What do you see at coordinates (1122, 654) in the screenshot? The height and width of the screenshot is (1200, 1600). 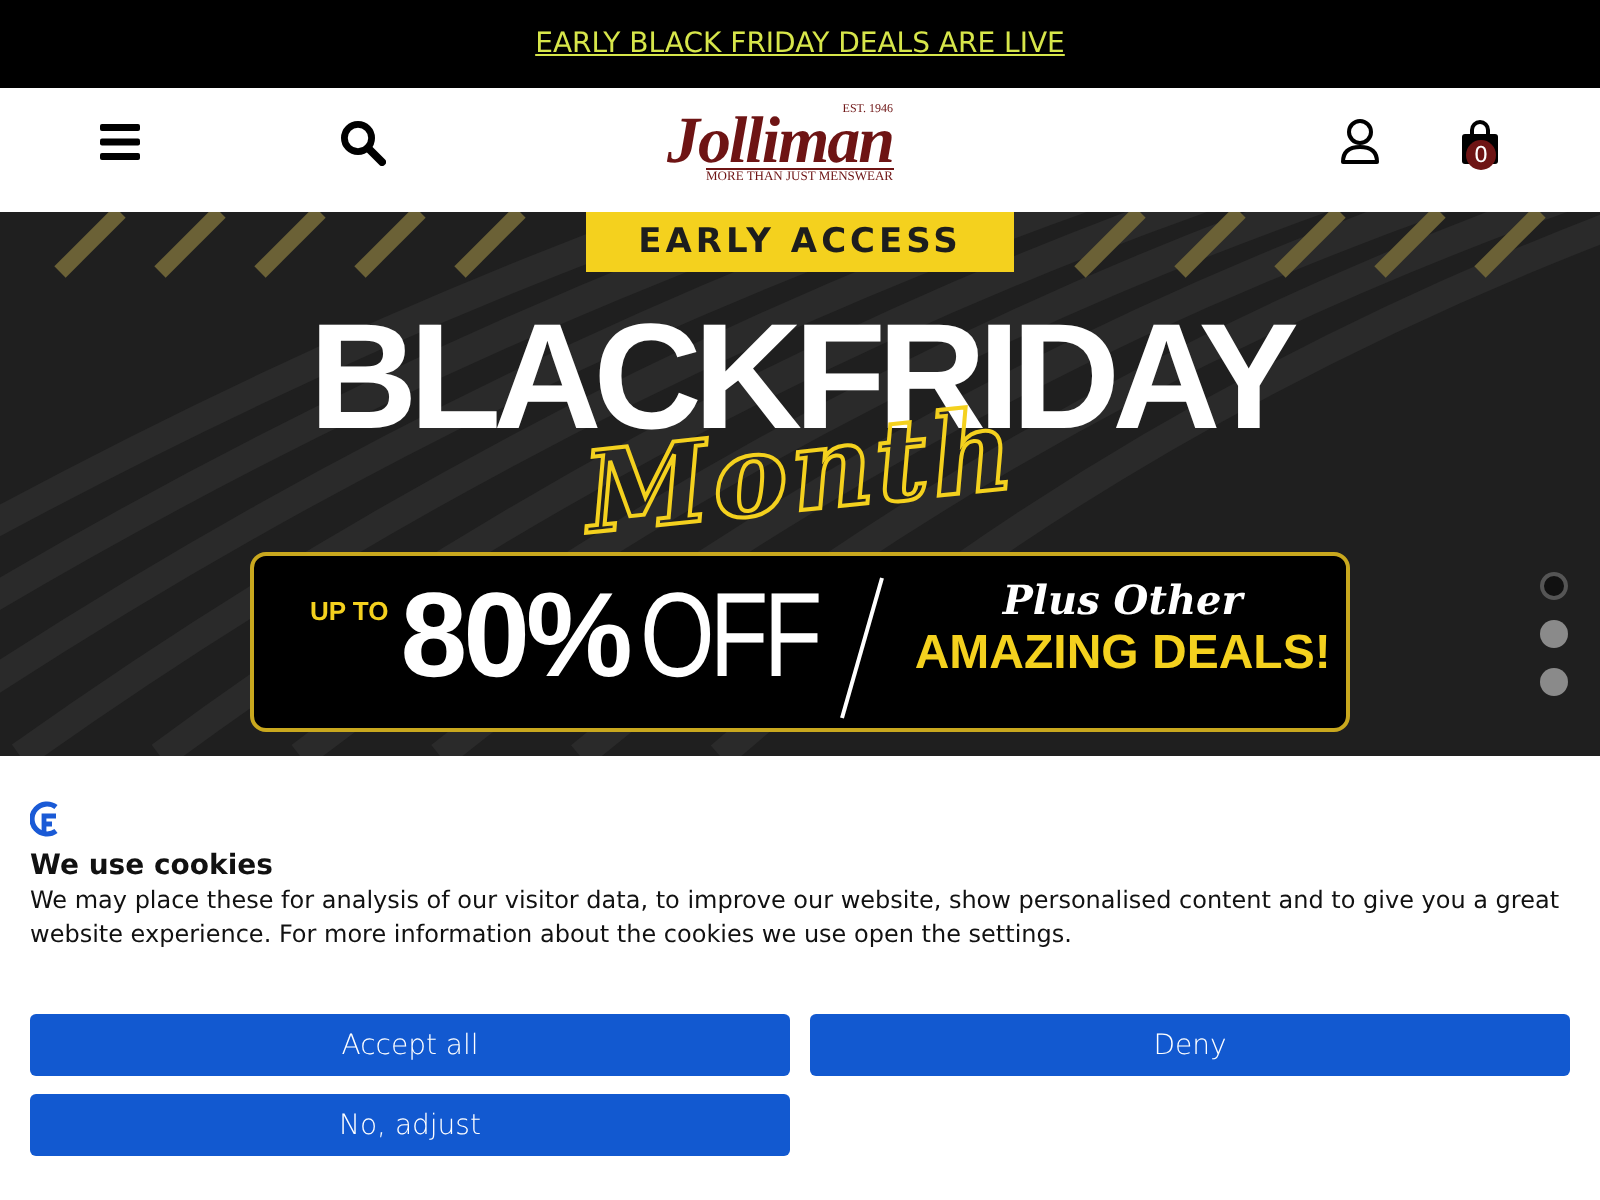 I see `offer-extra: AMAZING DEALS!` at bounding box center [1122, 654].